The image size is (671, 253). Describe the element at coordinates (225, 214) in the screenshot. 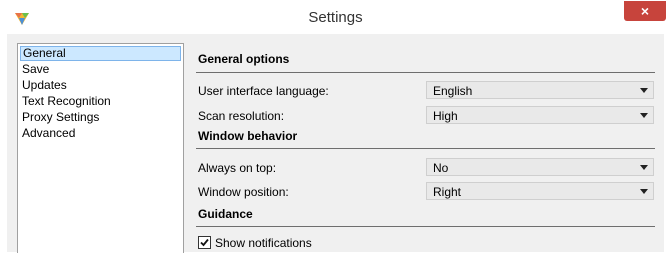

I see `section-title-guidance: Guidance` at that location.